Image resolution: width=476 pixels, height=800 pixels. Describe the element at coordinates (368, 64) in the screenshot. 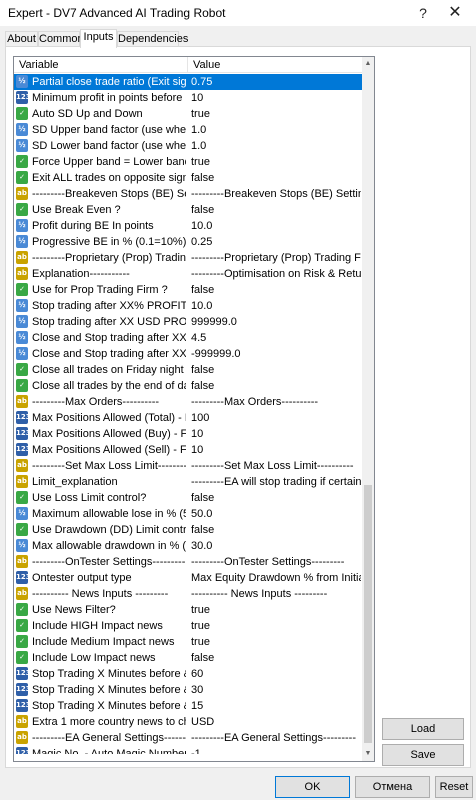

I see `scroll-up-icon: ▲` at that location.